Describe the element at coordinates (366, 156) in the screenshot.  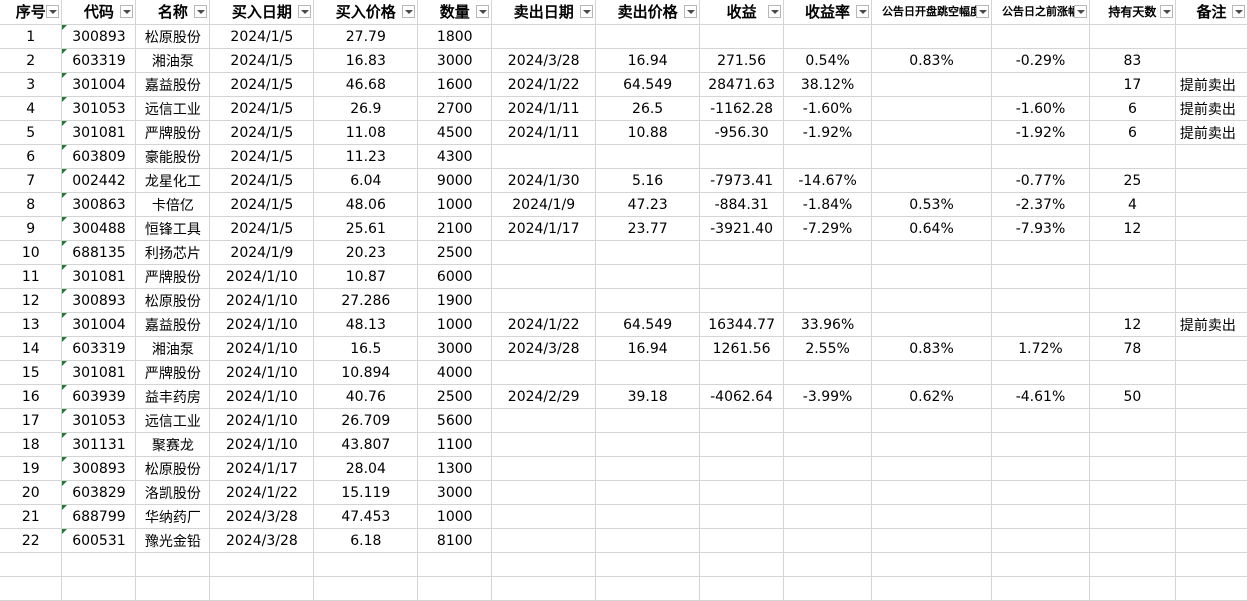
I see `cell-buy-price: 11.23` at that location.